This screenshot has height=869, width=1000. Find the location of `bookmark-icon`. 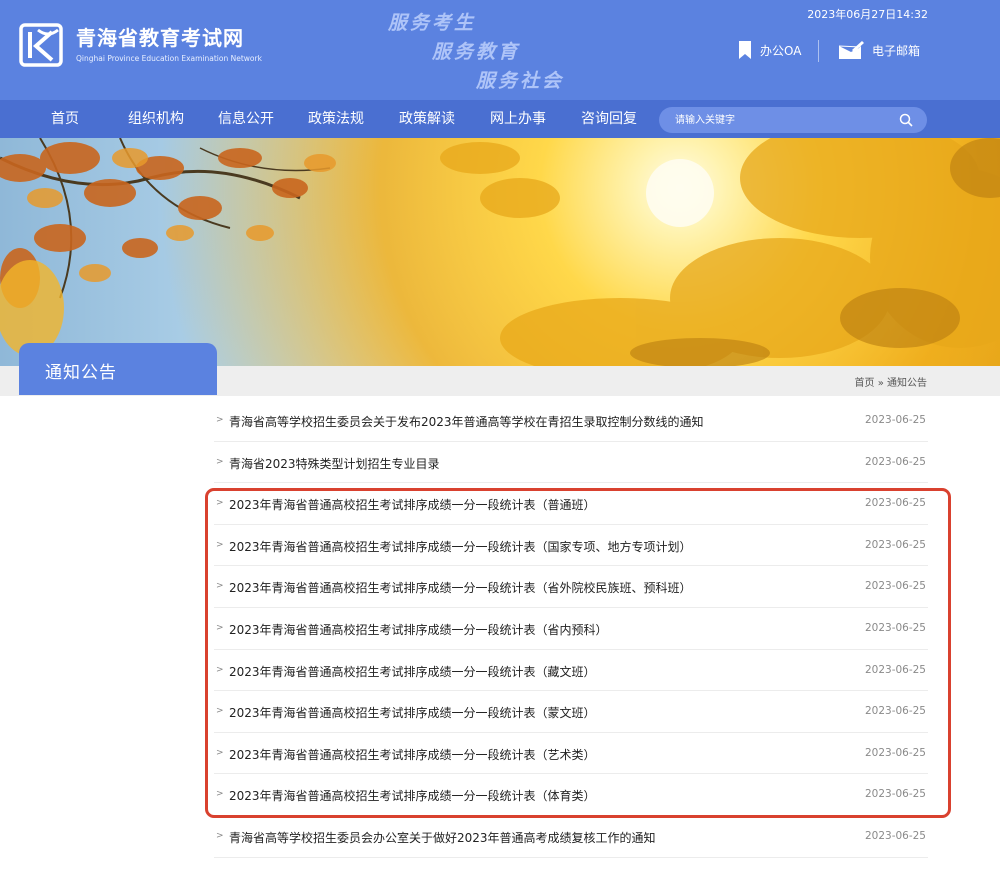

bookmark-icon is located at coordinates (745, 50).